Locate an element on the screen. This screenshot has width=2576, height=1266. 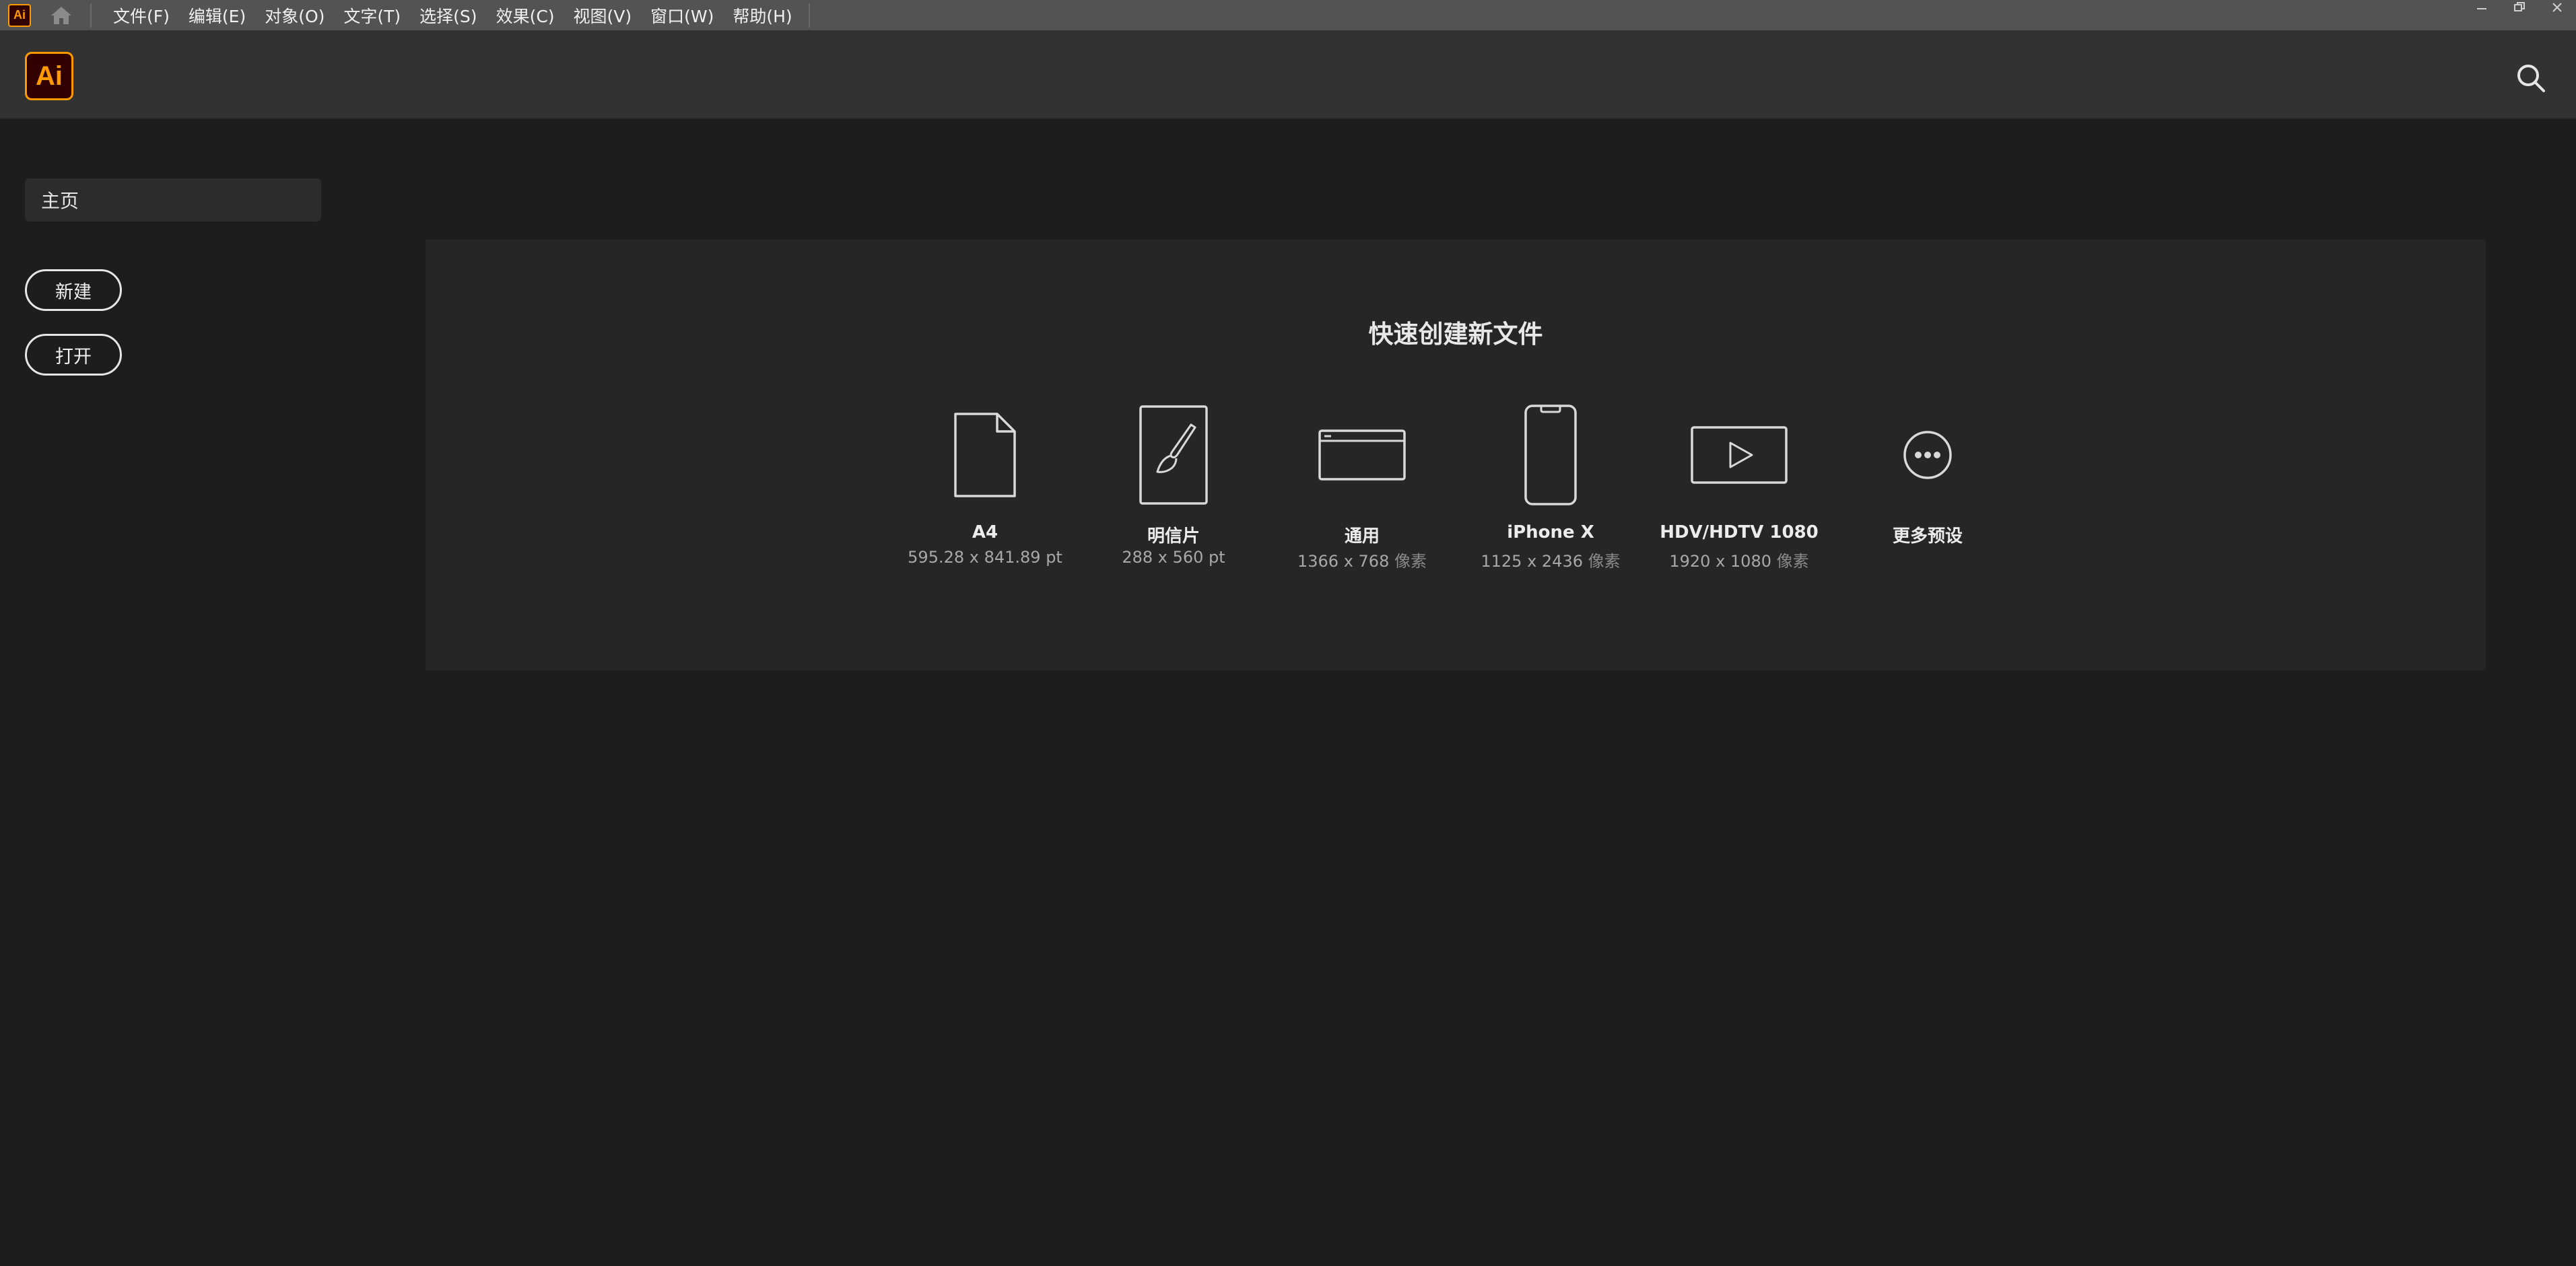
menu-view: 视图(V) is located at coordinates (603, 15).